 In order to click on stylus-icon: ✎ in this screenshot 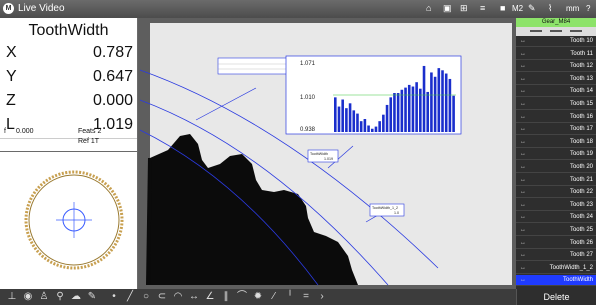, I will do `click(532, 8)`.